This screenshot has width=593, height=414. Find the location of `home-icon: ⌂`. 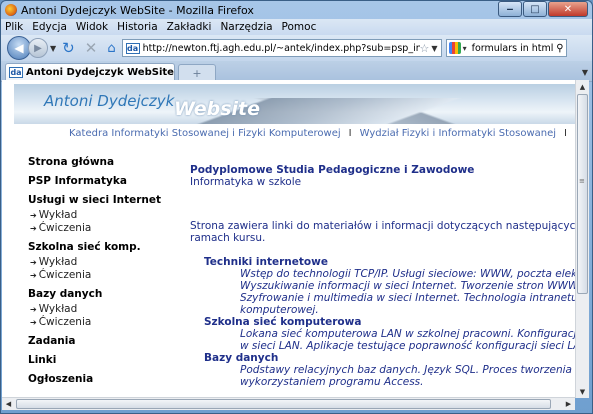

home-icon: ⌂ is located at coordinates (111, 48).